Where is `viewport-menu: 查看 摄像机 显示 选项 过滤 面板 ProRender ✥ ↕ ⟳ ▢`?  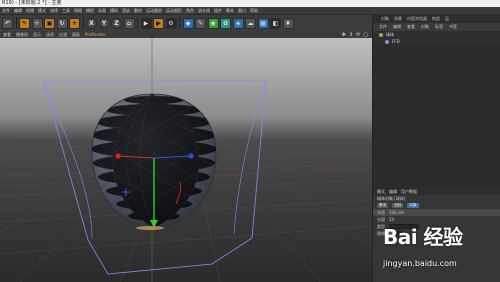
viewport-menu: 查看 摄像机 显示 选项 过滤 面板 ProRender ✥ ↕ ⟳ ▢ is located at coordinates (186, 34).